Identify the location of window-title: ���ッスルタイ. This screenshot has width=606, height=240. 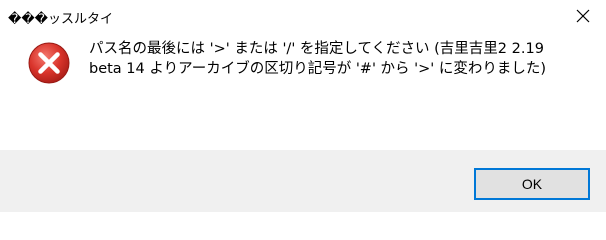
(60, 19).